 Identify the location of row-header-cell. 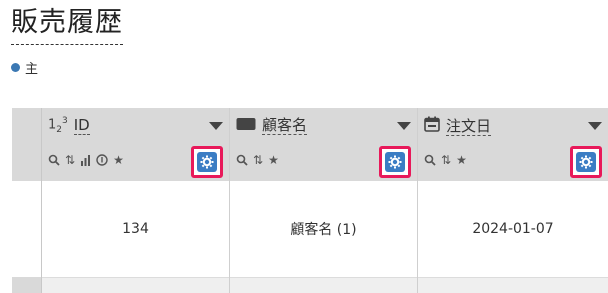
(26, 229).